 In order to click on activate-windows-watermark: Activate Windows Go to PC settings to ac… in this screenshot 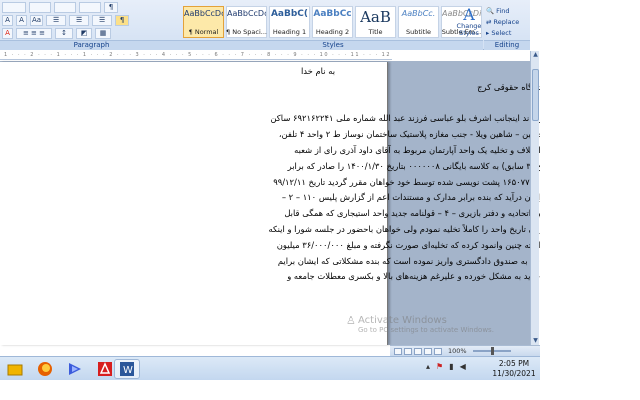, I will do `click(426, 324)`.